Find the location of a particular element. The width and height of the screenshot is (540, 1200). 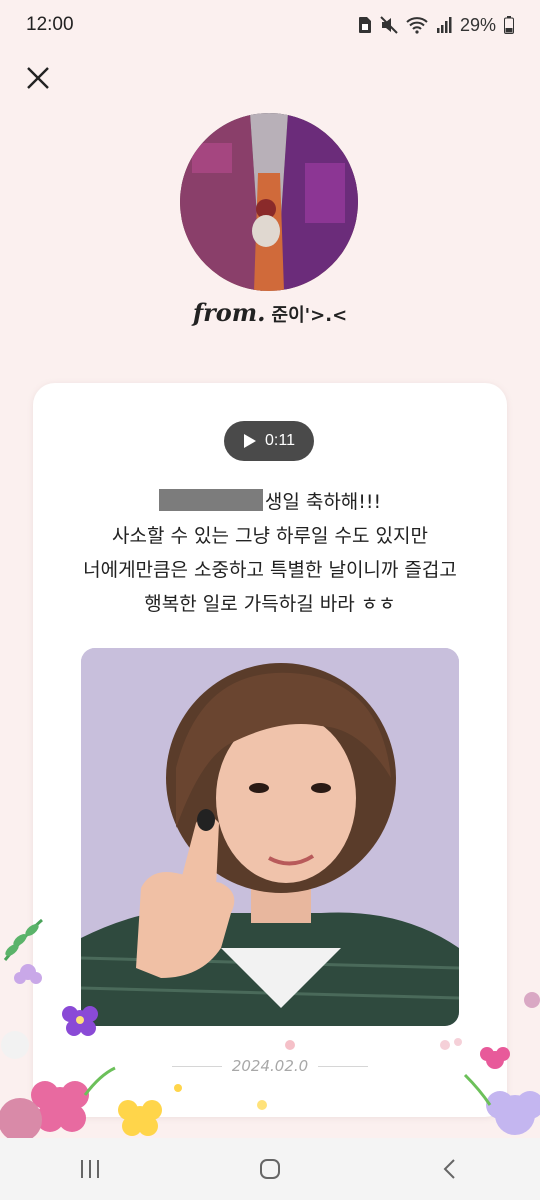

recents-button is located at coordinates (90, 1169).